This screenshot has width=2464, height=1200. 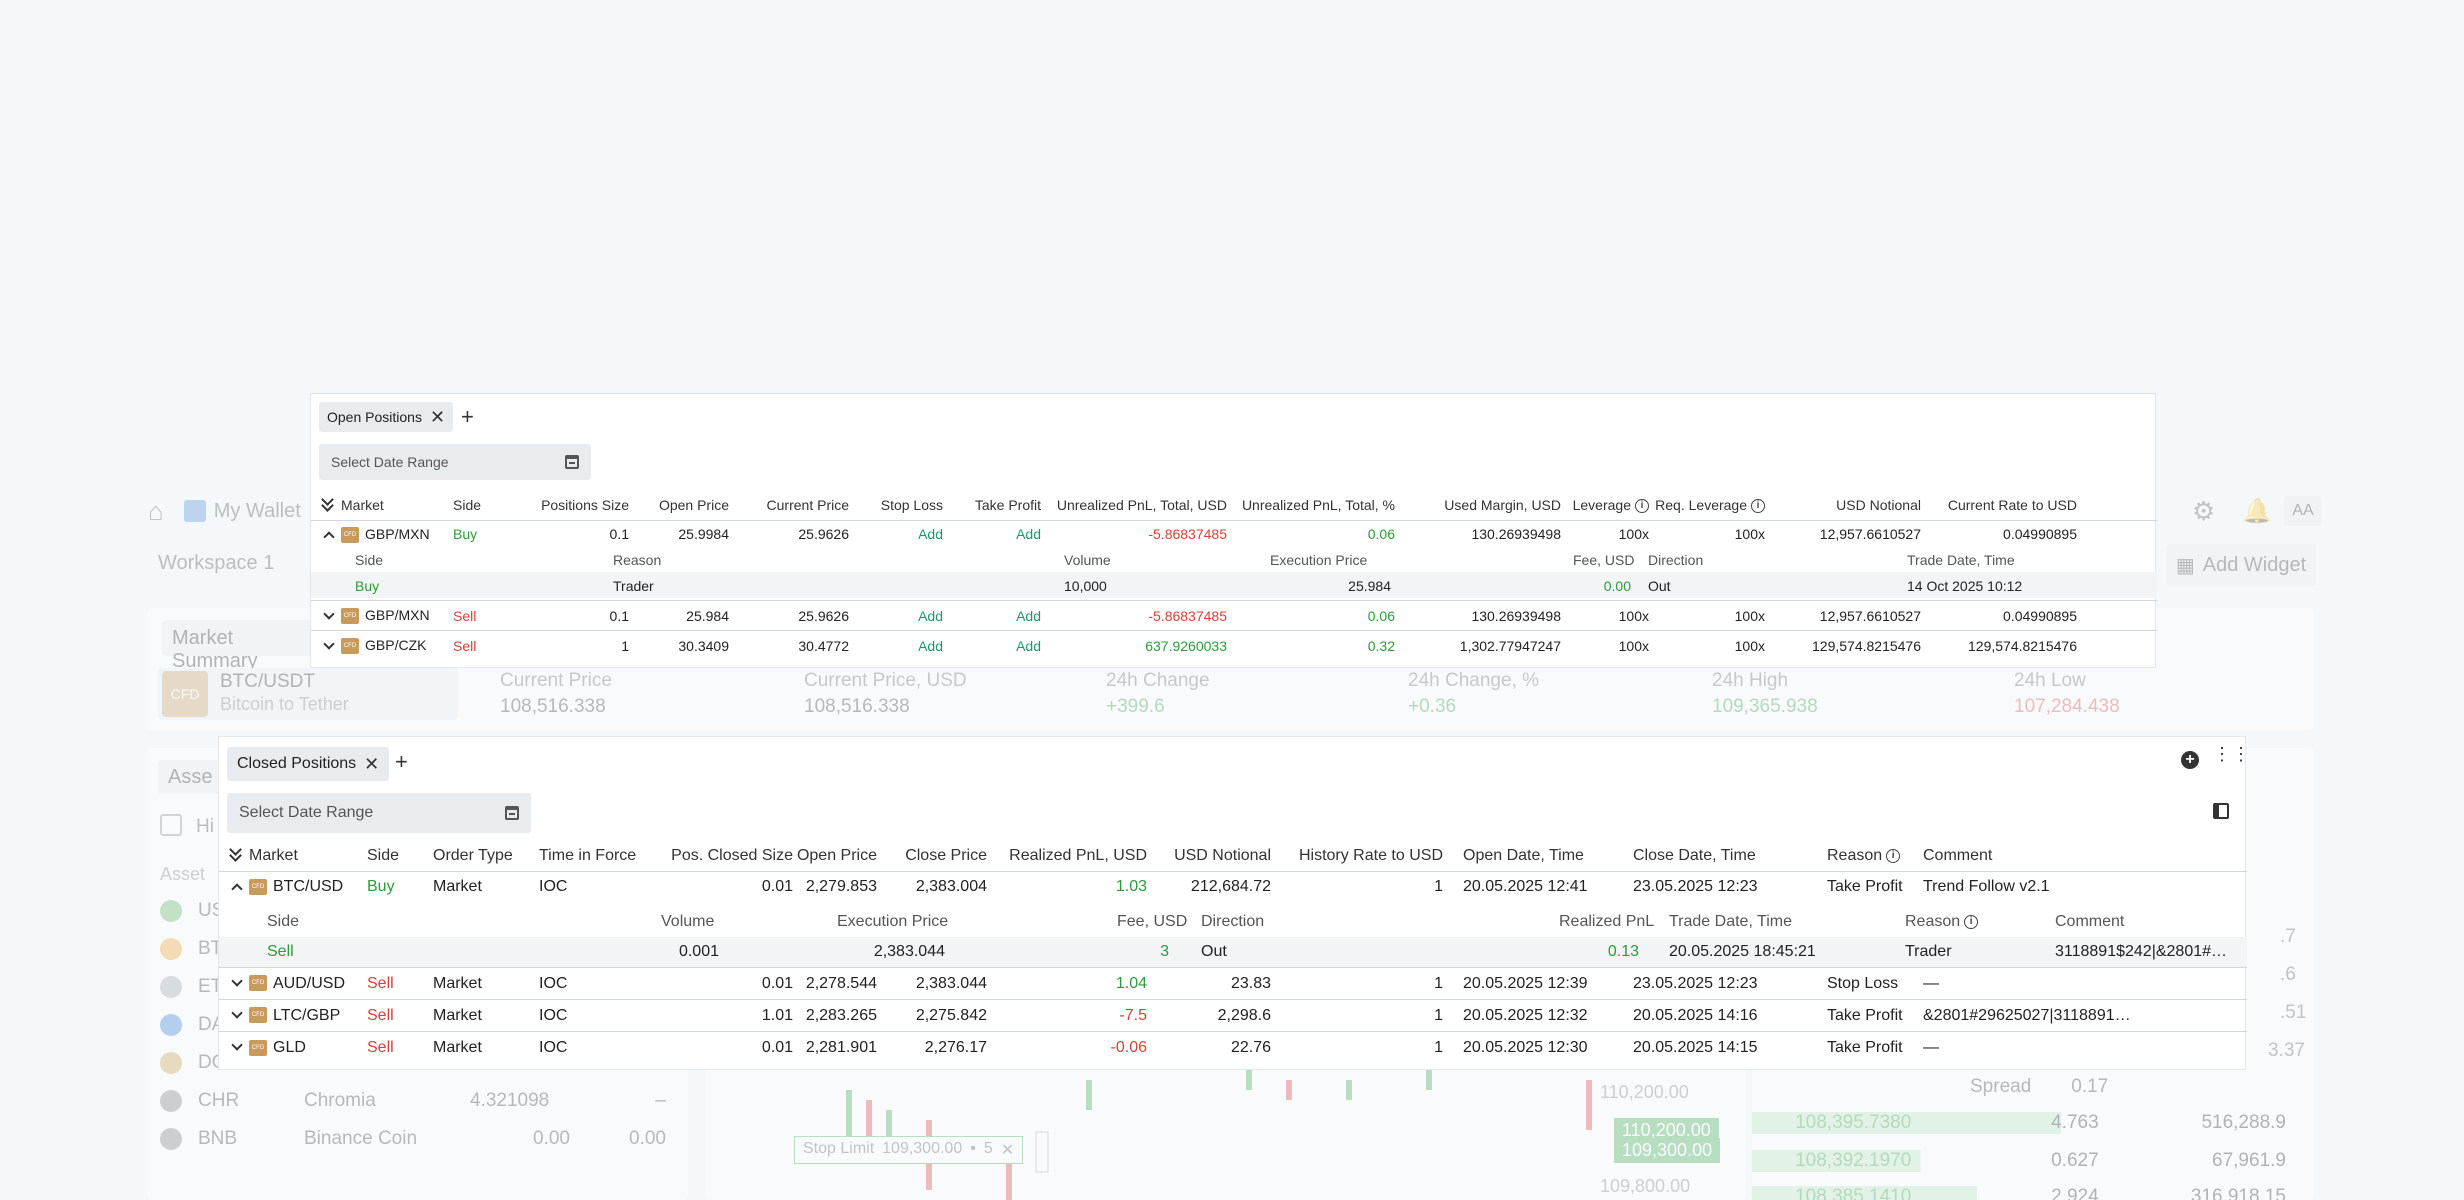 What do you see at coordinates (2190, 760) in the screenshot?
I see `add-circle-icon: +` at bounding box center [2190, 760].